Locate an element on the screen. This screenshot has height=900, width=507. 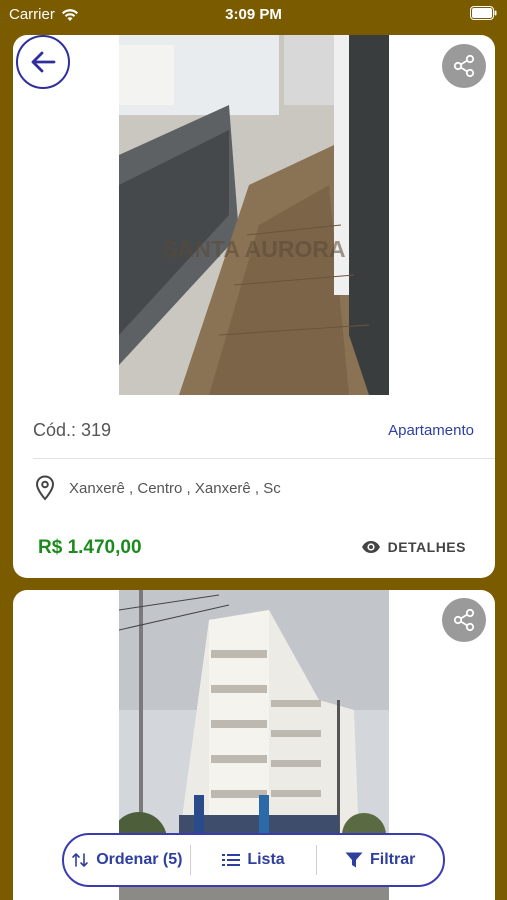
filter-icon is located at coordinates (354, 860).